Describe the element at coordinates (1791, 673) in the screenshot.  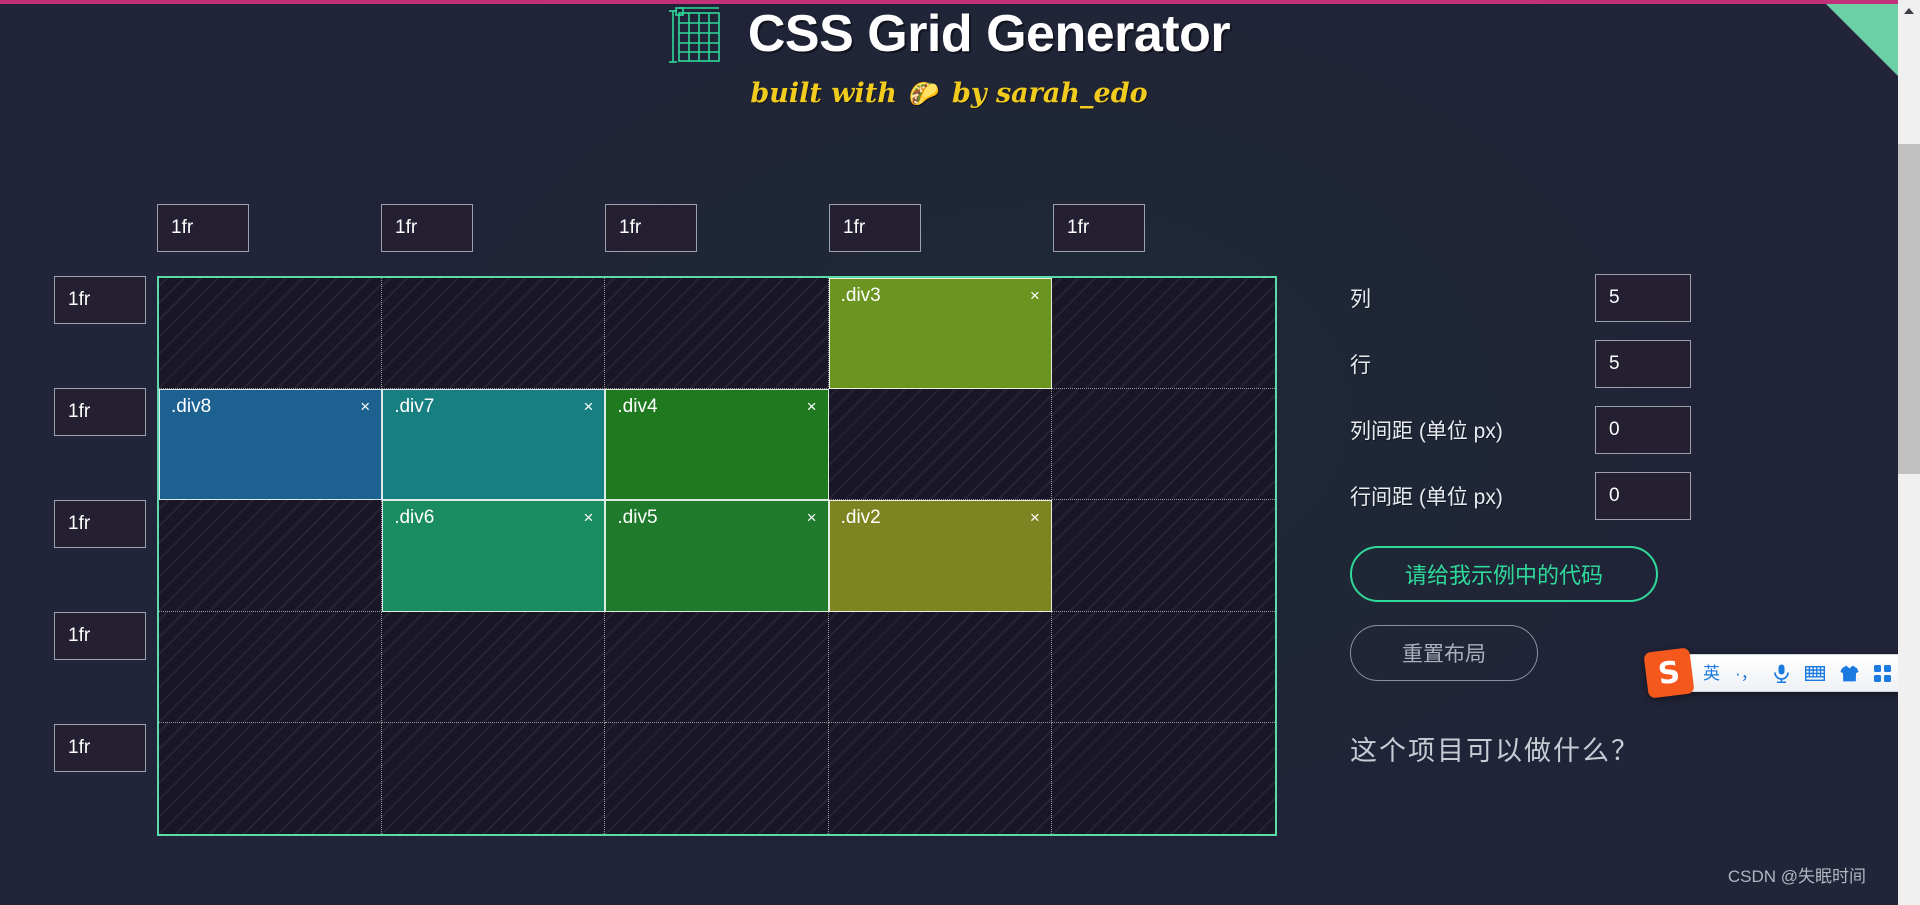
I see `ime-button-group: 英 ·，` at that location.